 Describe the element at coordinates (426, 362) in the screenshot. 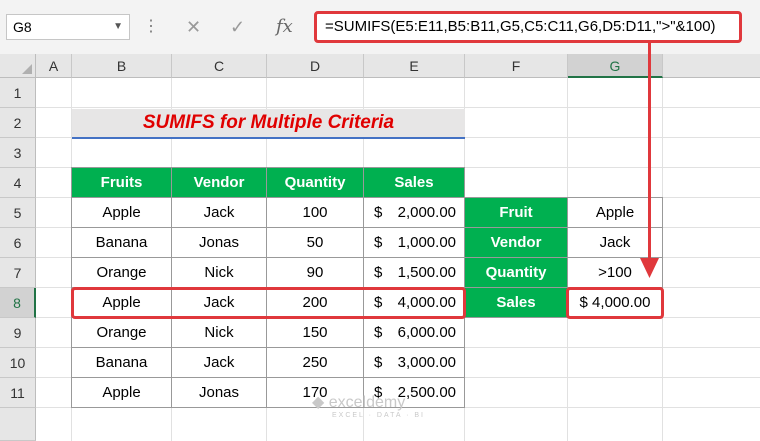

I see `sales-amount: 3,000.00` at that location.